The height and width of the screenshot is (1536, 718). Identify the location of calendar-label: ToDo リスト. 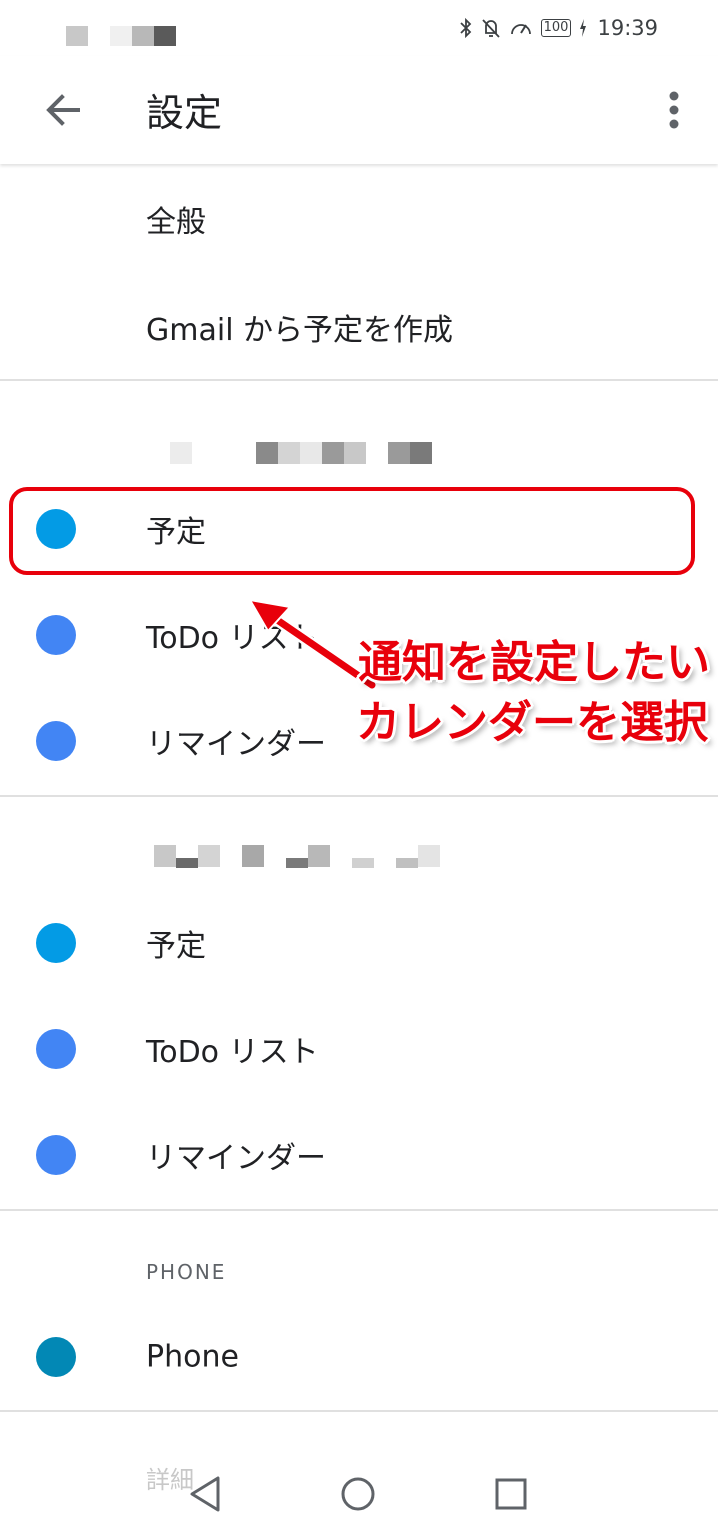
(232, 1052).